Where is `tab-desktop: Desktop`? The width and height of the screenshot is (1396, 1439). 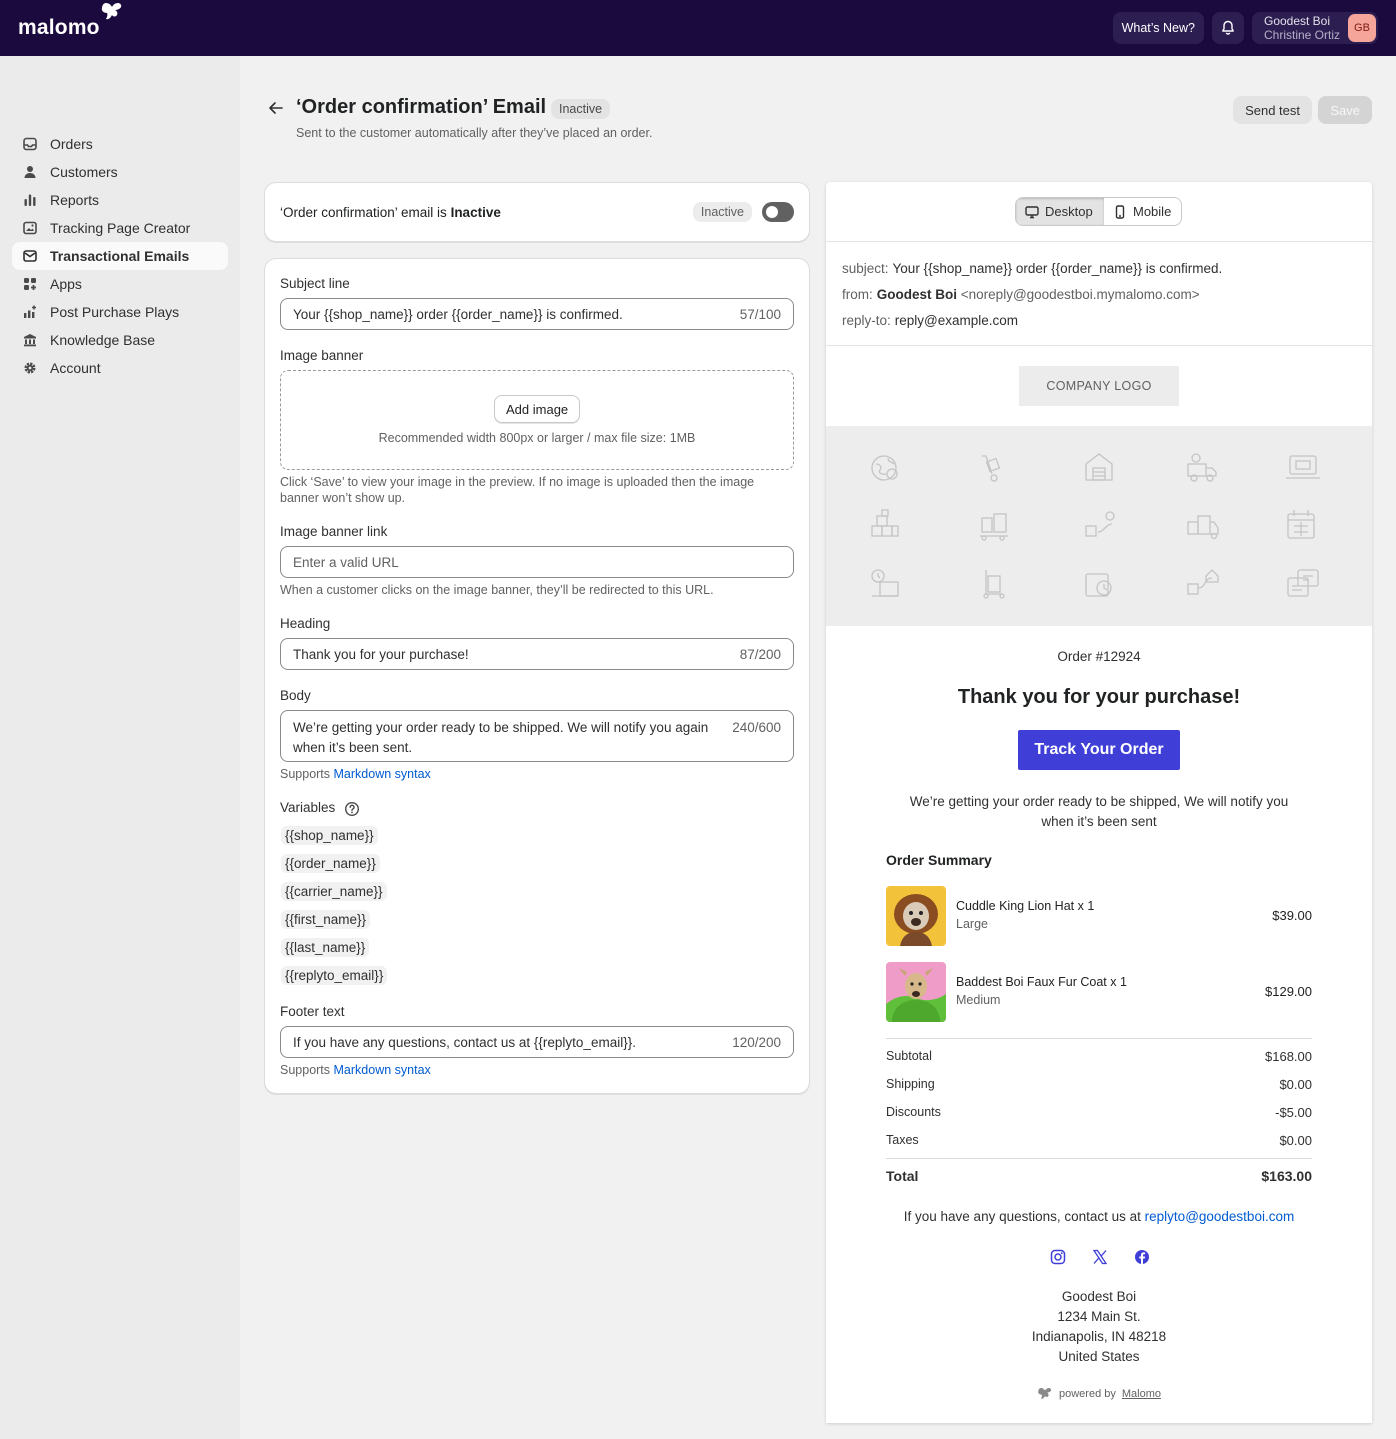 tab-desktop: Desktop is located at coordinates (1060, 211).